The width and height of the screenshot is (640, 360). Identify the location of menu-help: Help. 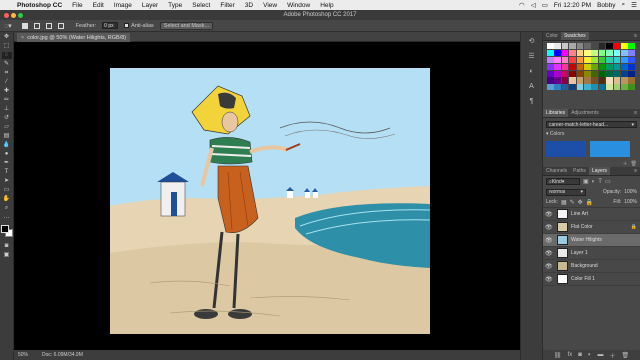
(326, 5).